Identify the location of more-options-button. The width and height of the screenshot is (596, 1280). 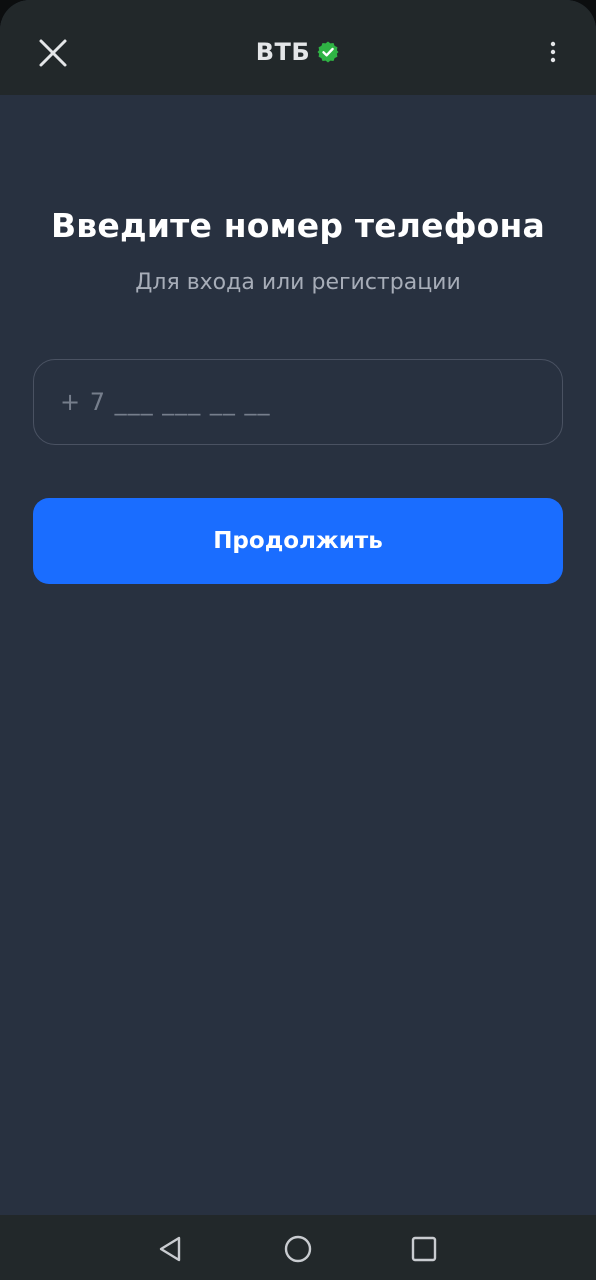
(553, 52).